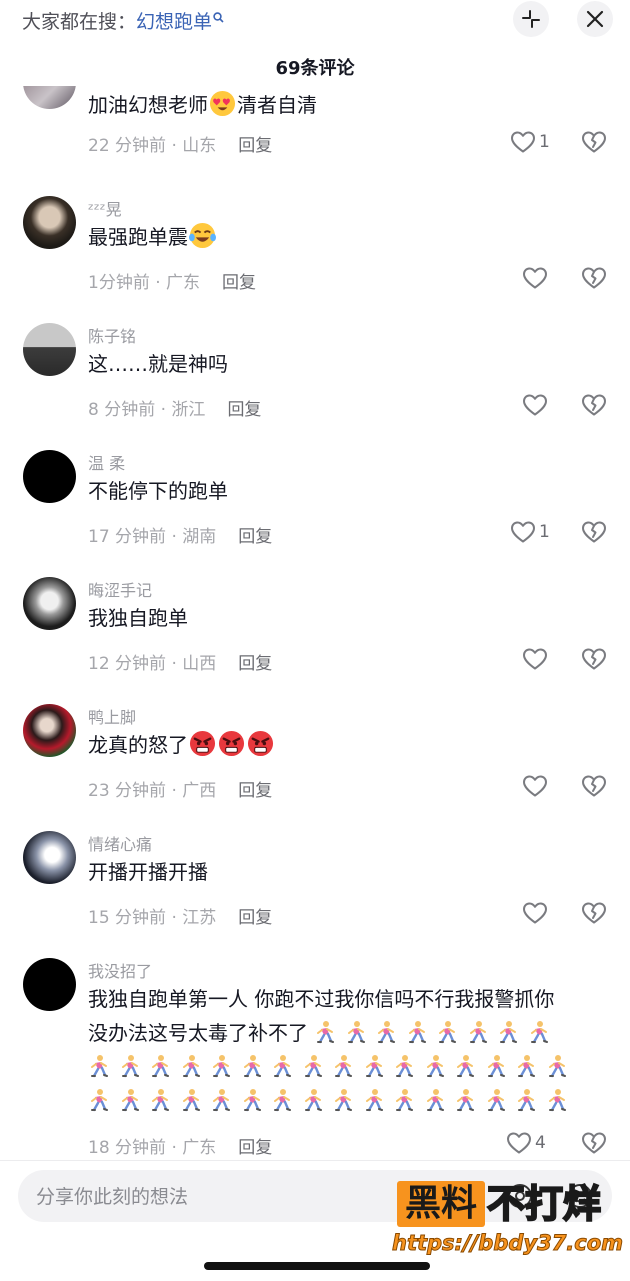  What do you see at coordinates (112, 716) in the screenshot?
I see `username: 鸭上脚` at bounding box center [112, 716].